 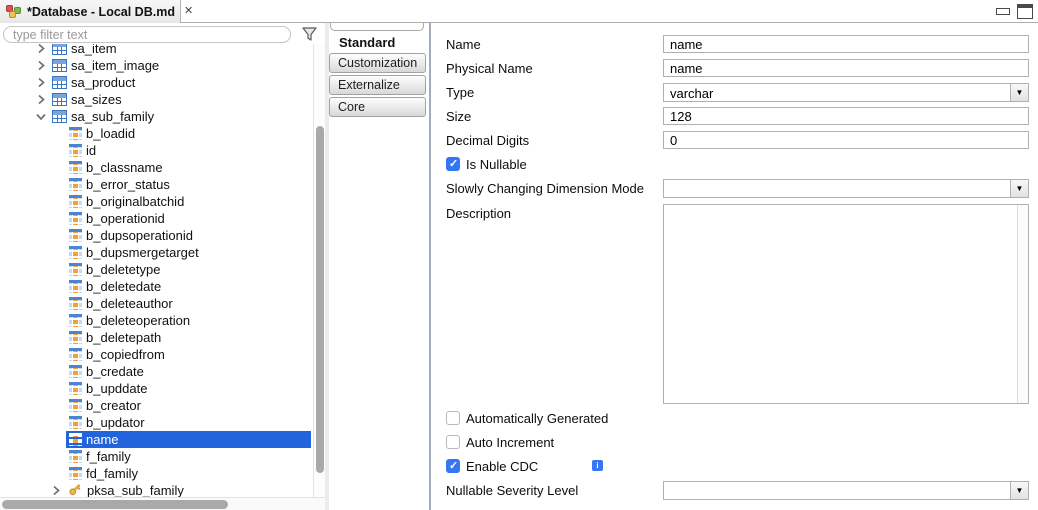 What do you see at coordinates (156, 422) in the screenshot?
I see `tree-item-b_updator: b_updator` at bounding box center [156, 422].